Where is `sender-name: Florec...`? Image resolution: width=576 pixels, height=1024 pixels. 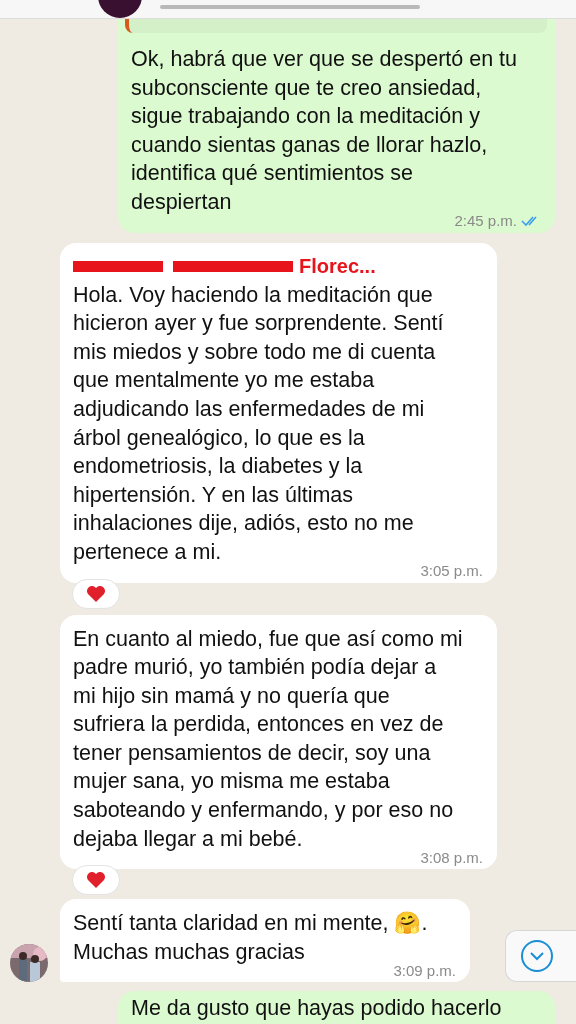
sender-name: Florec... is located at coordinates (337, 266).